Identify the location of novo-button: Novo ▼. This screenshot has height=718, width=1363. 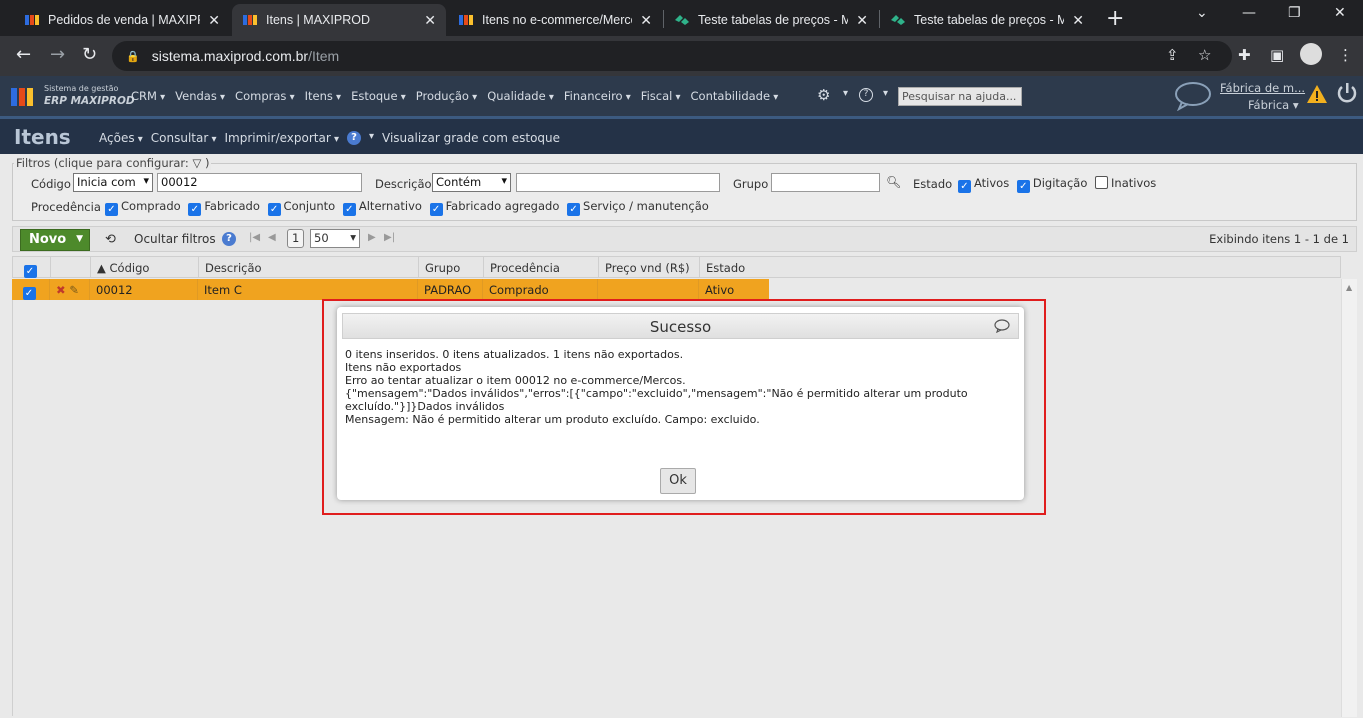
(55, 240).